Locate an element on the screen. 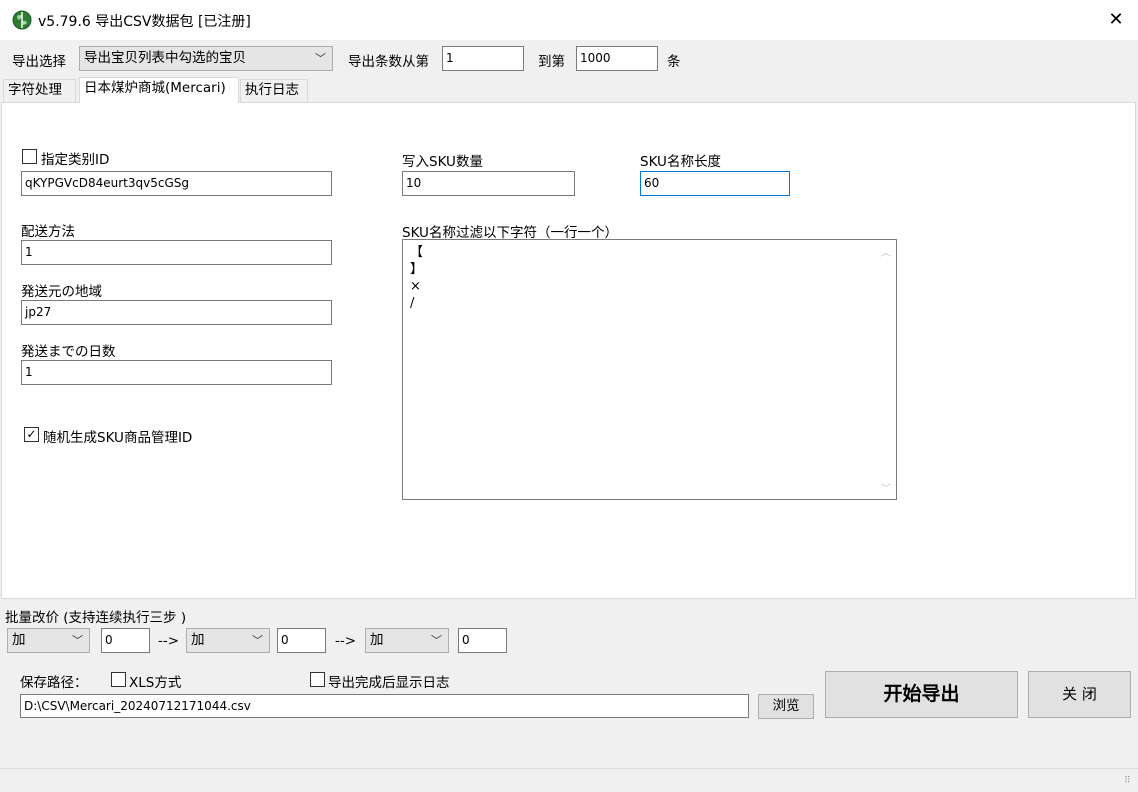 The height and width of the screenshot is (792, 1138). sku-filter-line: / is located at coordinates (412, 303).